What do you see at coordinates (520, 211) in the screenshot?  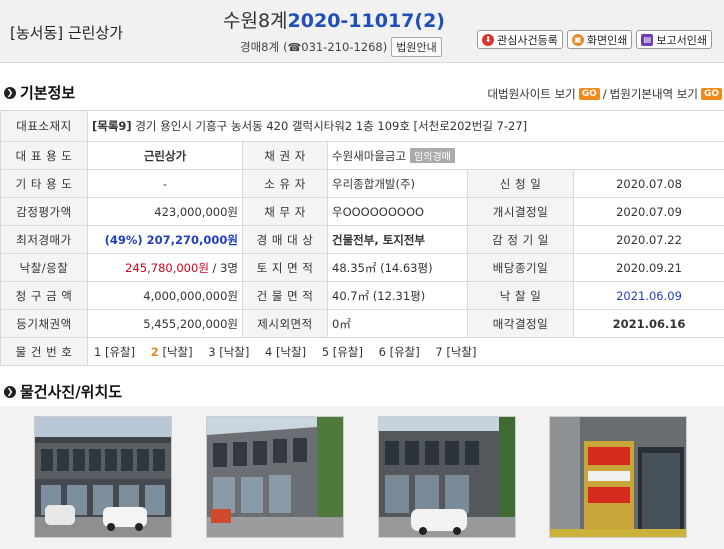 I see `start-date-label: 개시결정일` at bounding box center [520, 211].